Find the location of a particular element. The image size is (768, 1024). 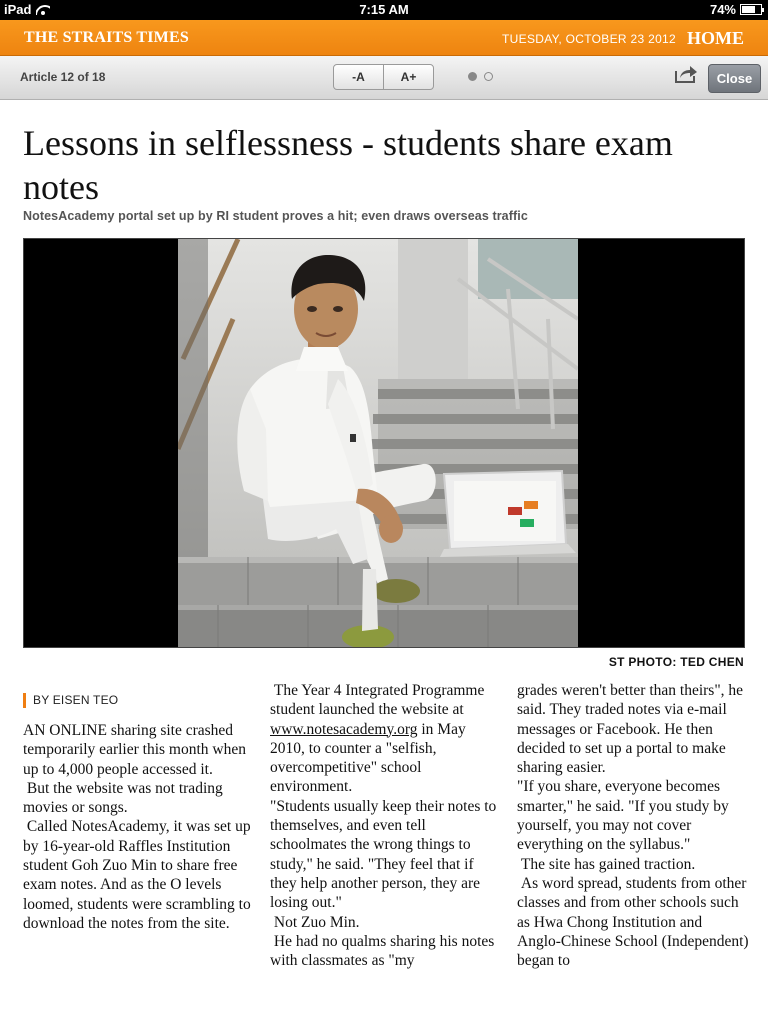

byline: BY EISEN TEO is located at coordinates (70, 700).